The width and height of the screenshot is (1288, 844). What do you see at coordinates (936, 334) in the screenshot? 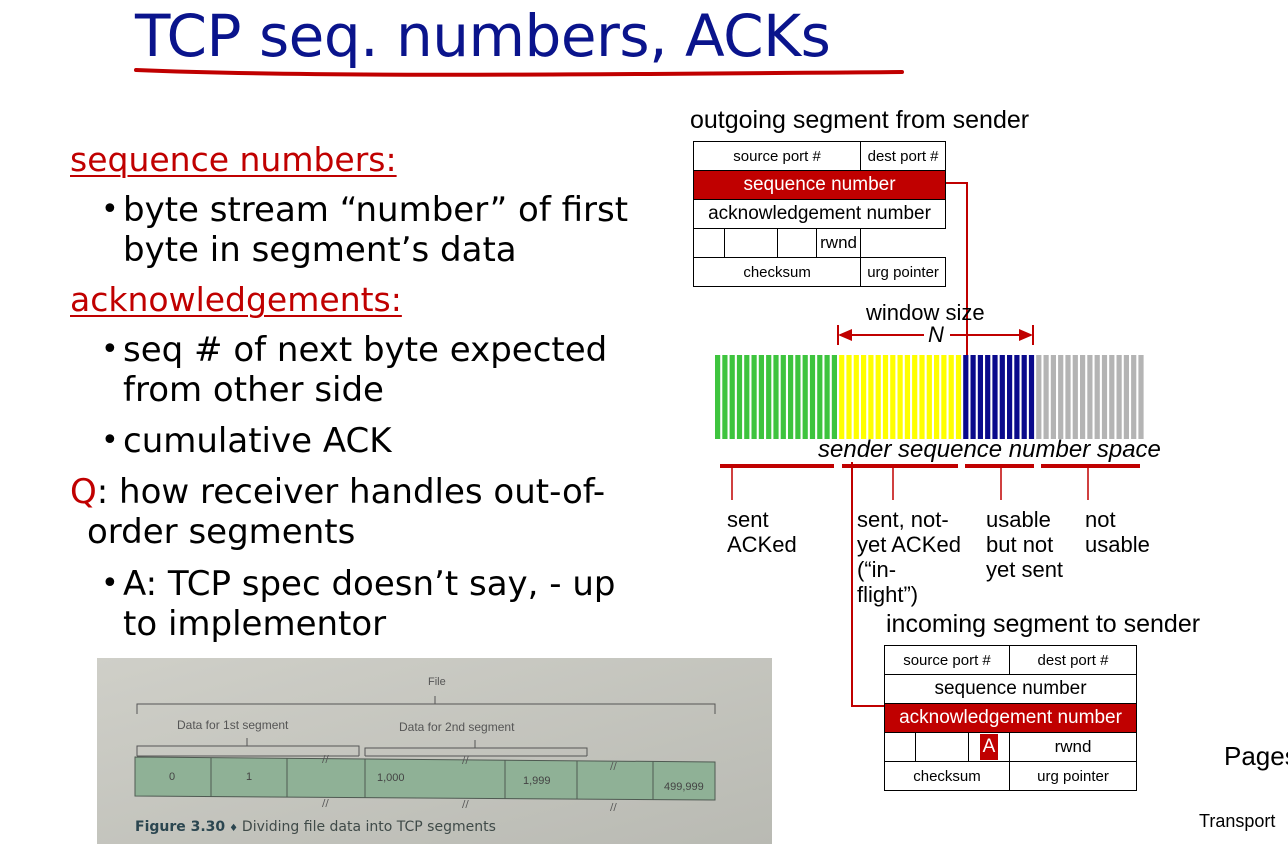
I see `window-size-n: N` at bounding box center [936, 334].